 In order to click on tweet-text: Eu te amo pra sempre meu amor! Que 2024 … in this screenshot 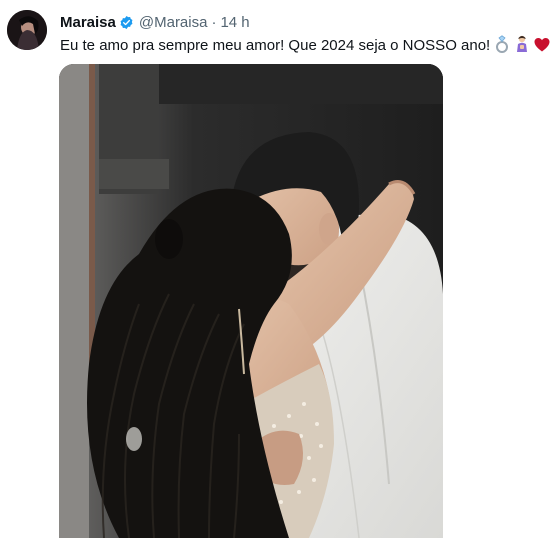, I will do `click(305, 47)`.